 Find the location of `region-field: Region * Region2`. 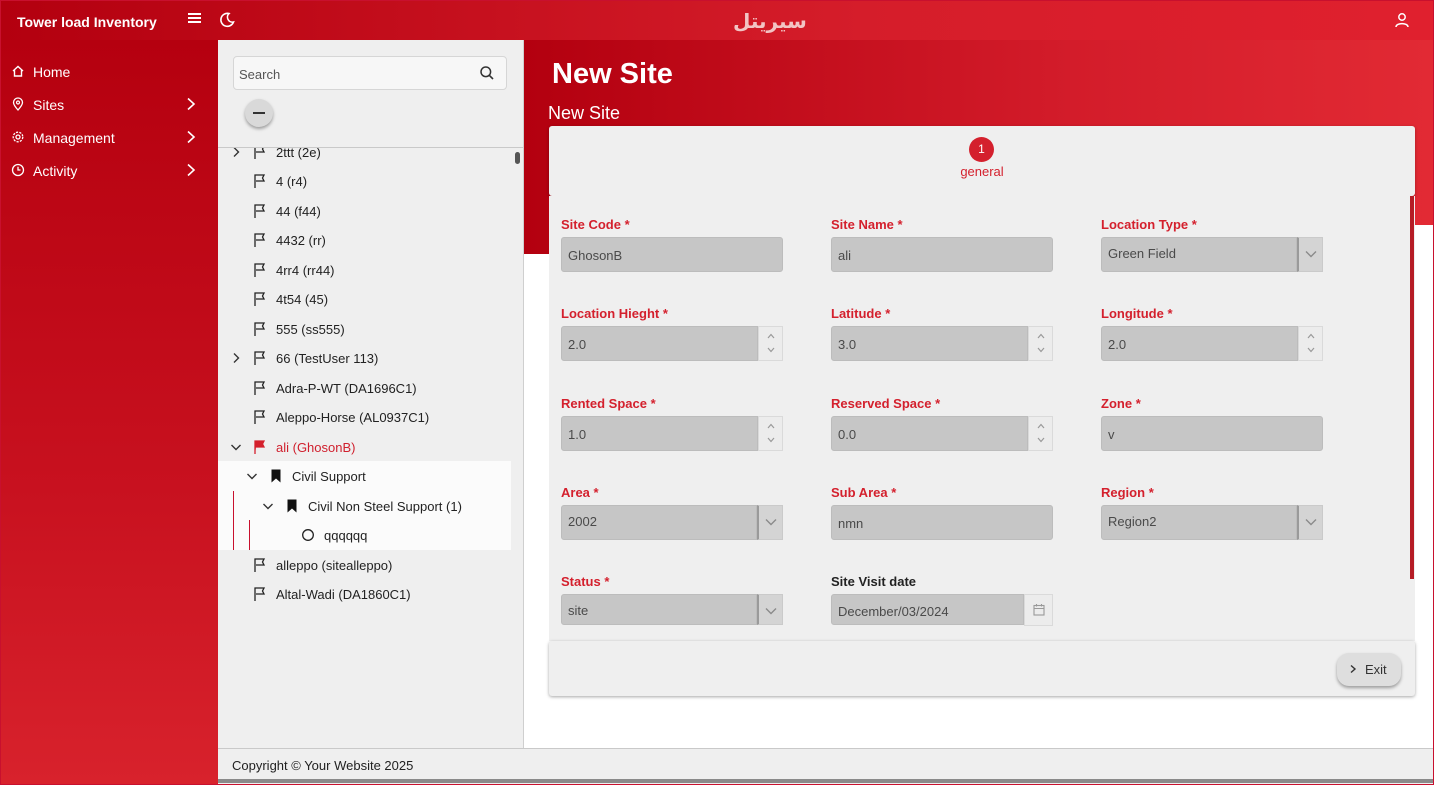

region-field: Region * Region2 is located at coordinates (1212, 520).